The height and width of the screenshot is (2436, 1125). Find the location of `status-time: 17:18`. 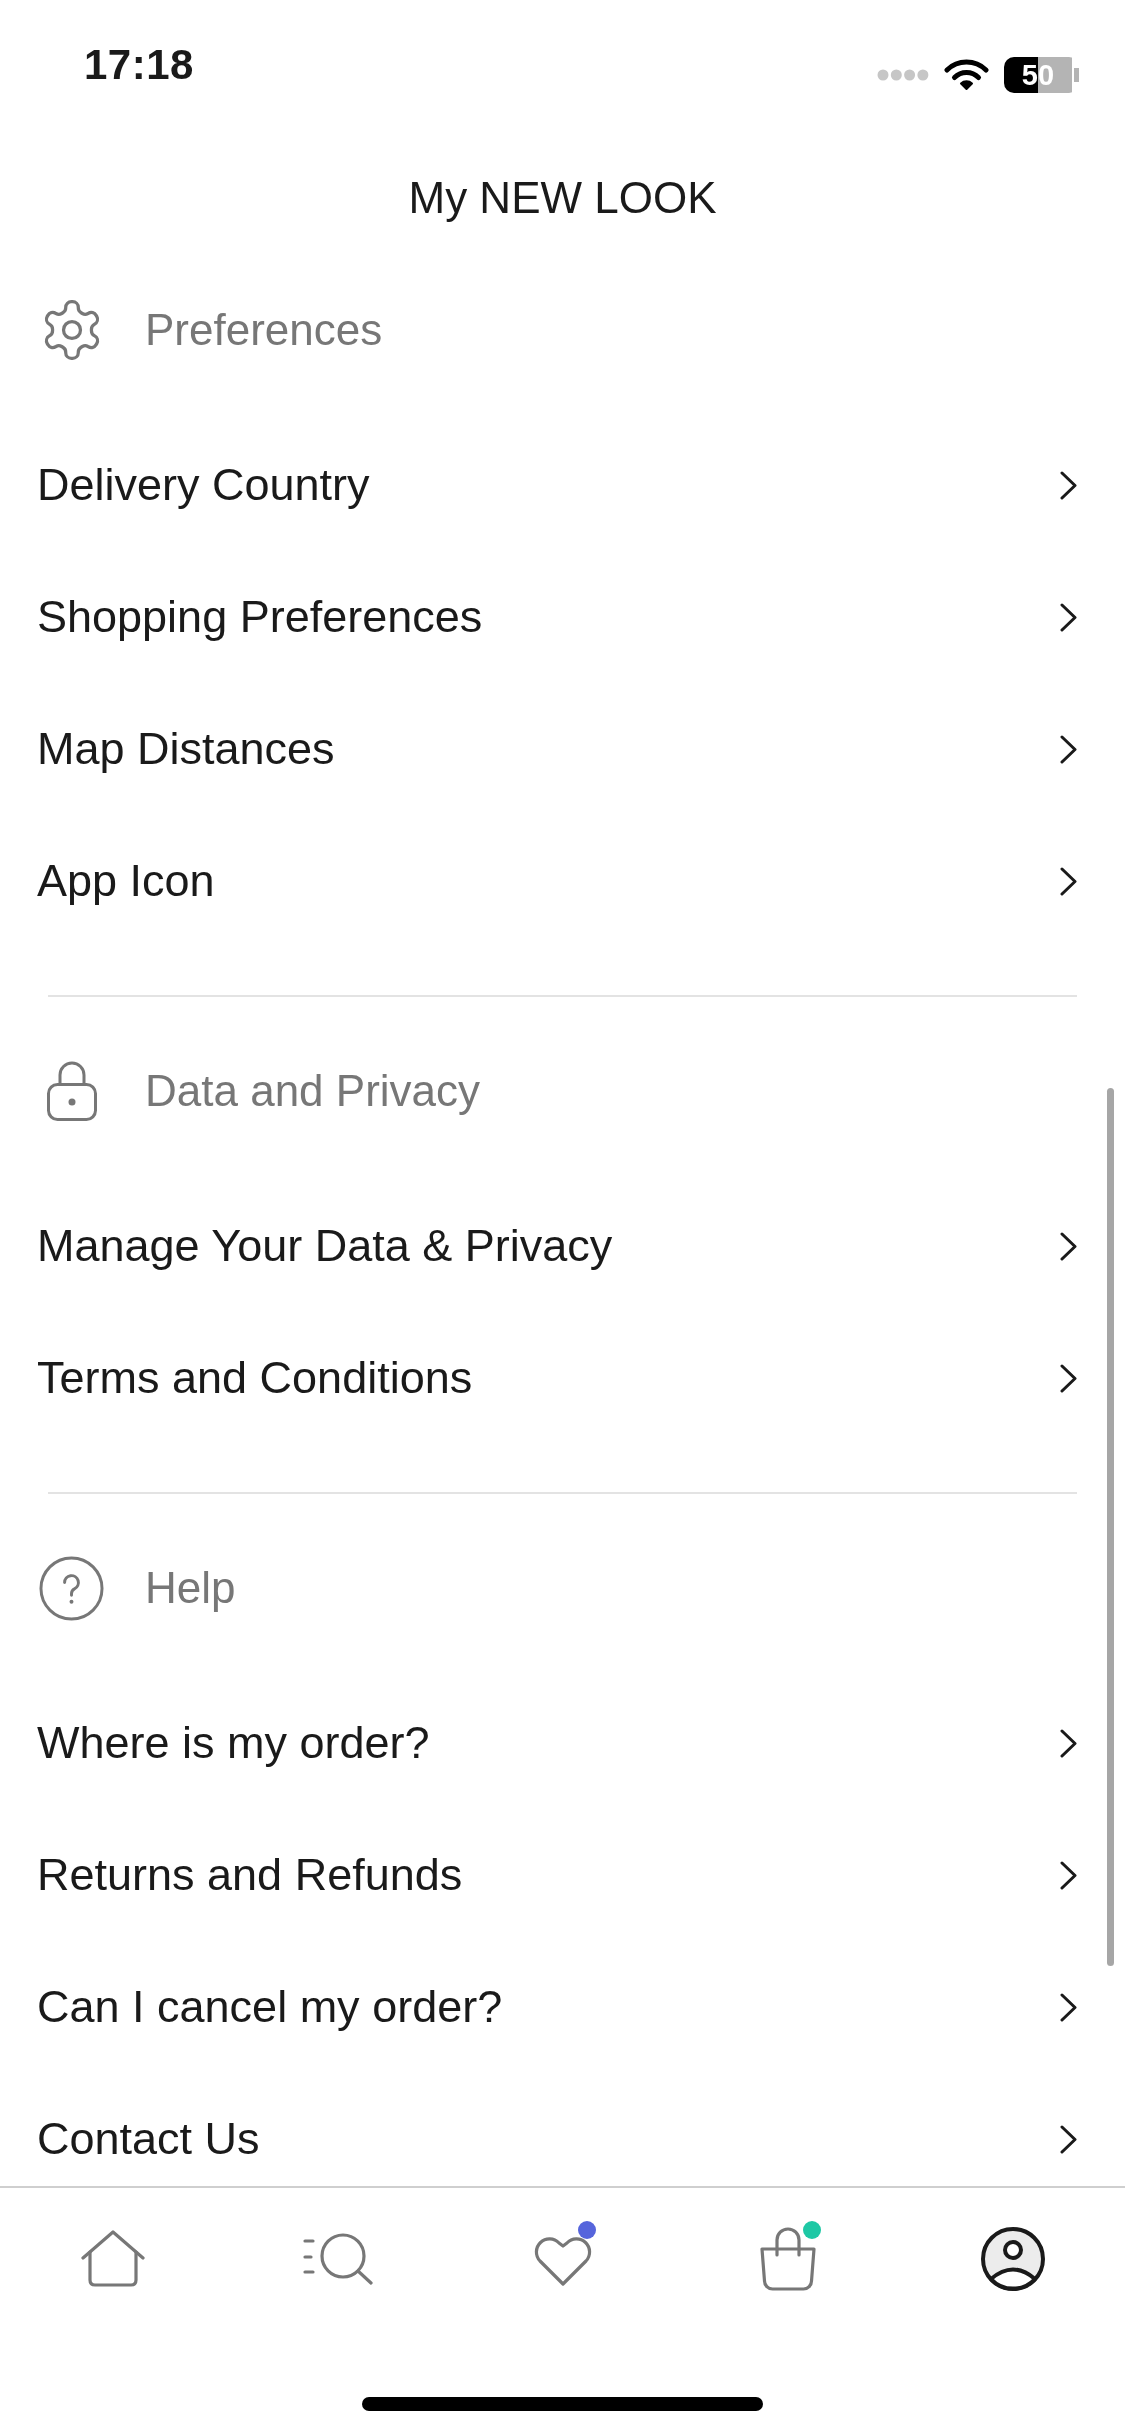

status-time: 17:18 is located at coordinates (139, 65).